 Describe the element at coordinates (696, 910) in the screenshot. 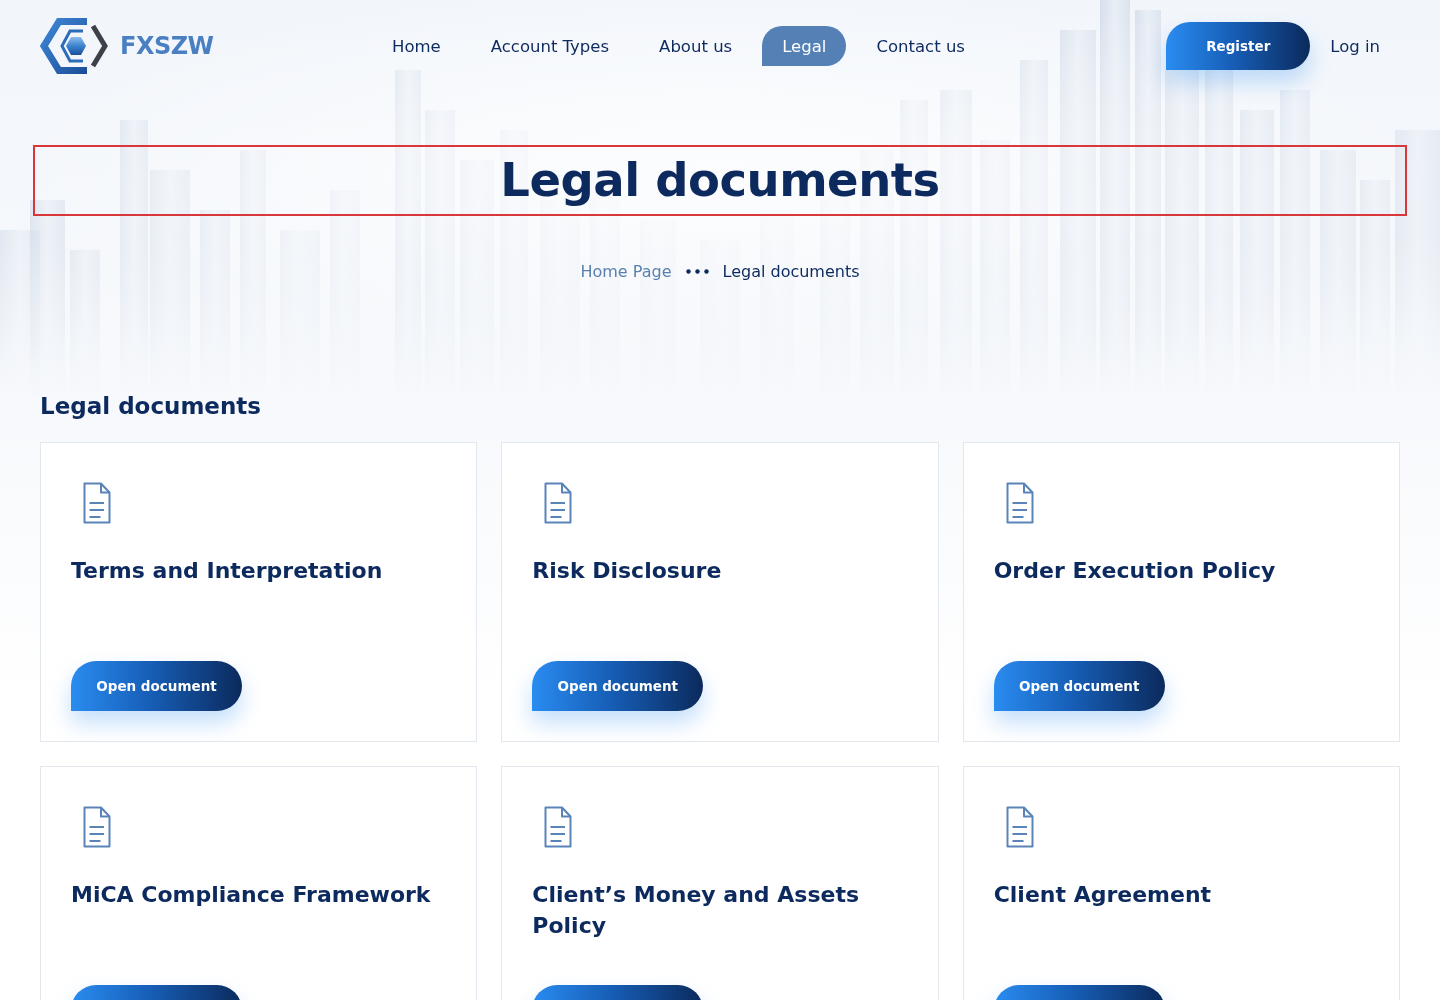

I see `document-title: Client’s Money and Assets Policy` at that location.